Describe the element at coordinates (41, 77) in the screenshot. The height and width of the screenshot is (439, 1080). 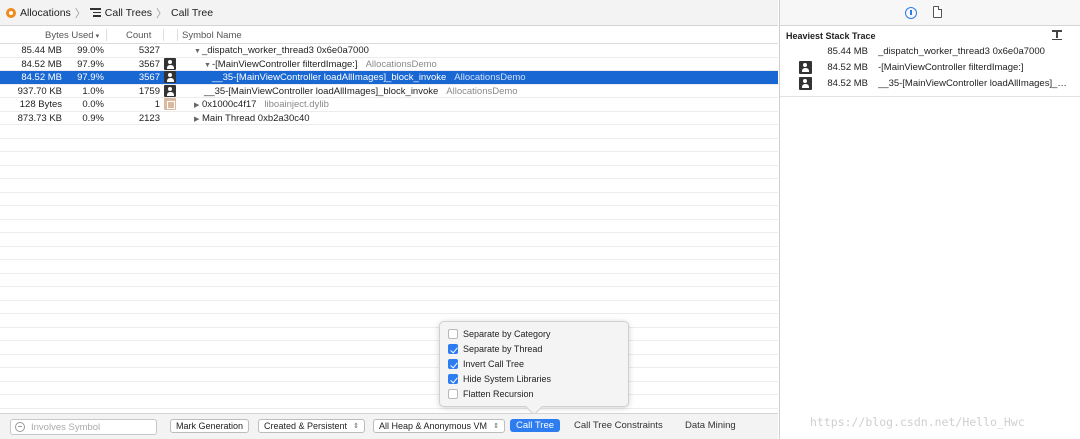
I see `bytes-used-cell: 84.52 MB` at that location.